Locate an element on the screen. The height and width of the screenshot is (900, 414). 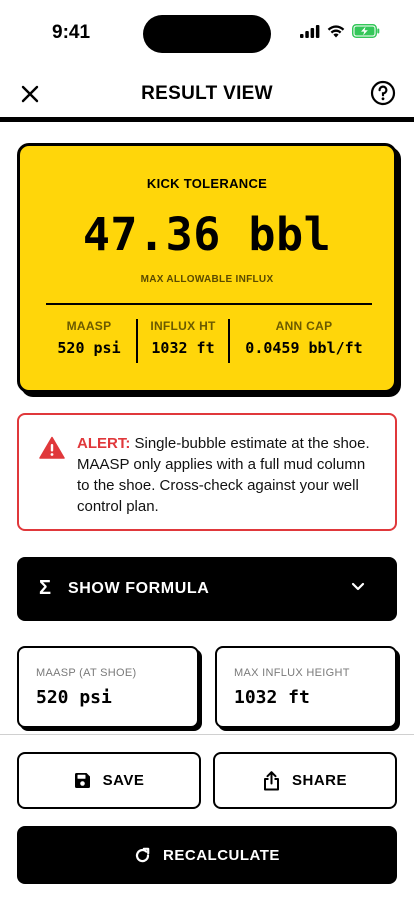
share-label: SHARE is located at coordinates (319, 780).